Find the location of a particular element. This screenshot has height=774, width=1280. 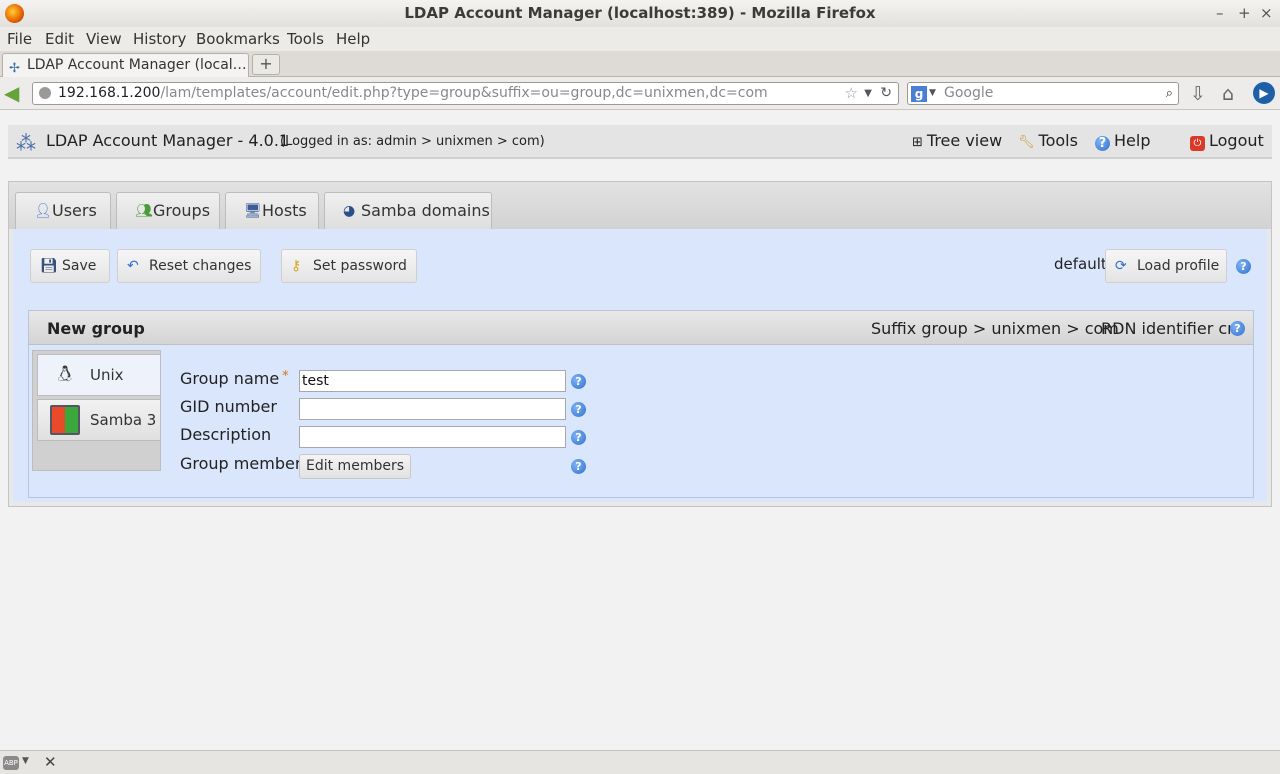

save-label: Save is located at coordinates (79, 266).